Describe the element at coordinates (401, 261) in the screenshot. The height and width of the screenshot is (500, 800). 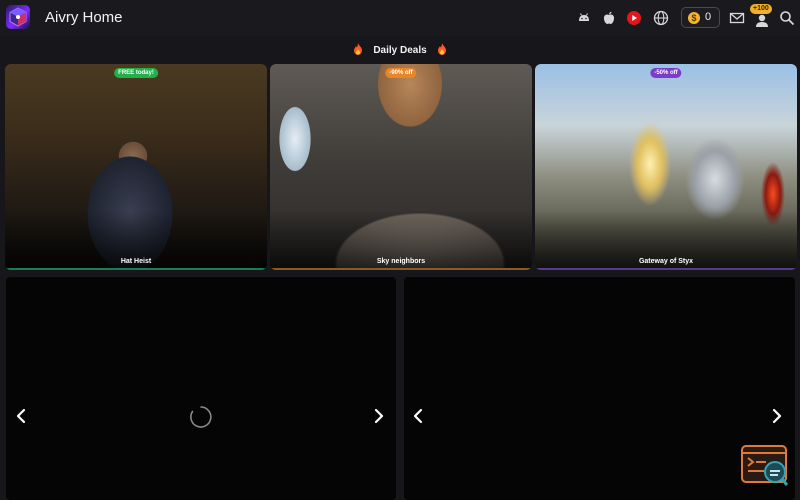
I see `deal-title: Sky neighbors` at that location.